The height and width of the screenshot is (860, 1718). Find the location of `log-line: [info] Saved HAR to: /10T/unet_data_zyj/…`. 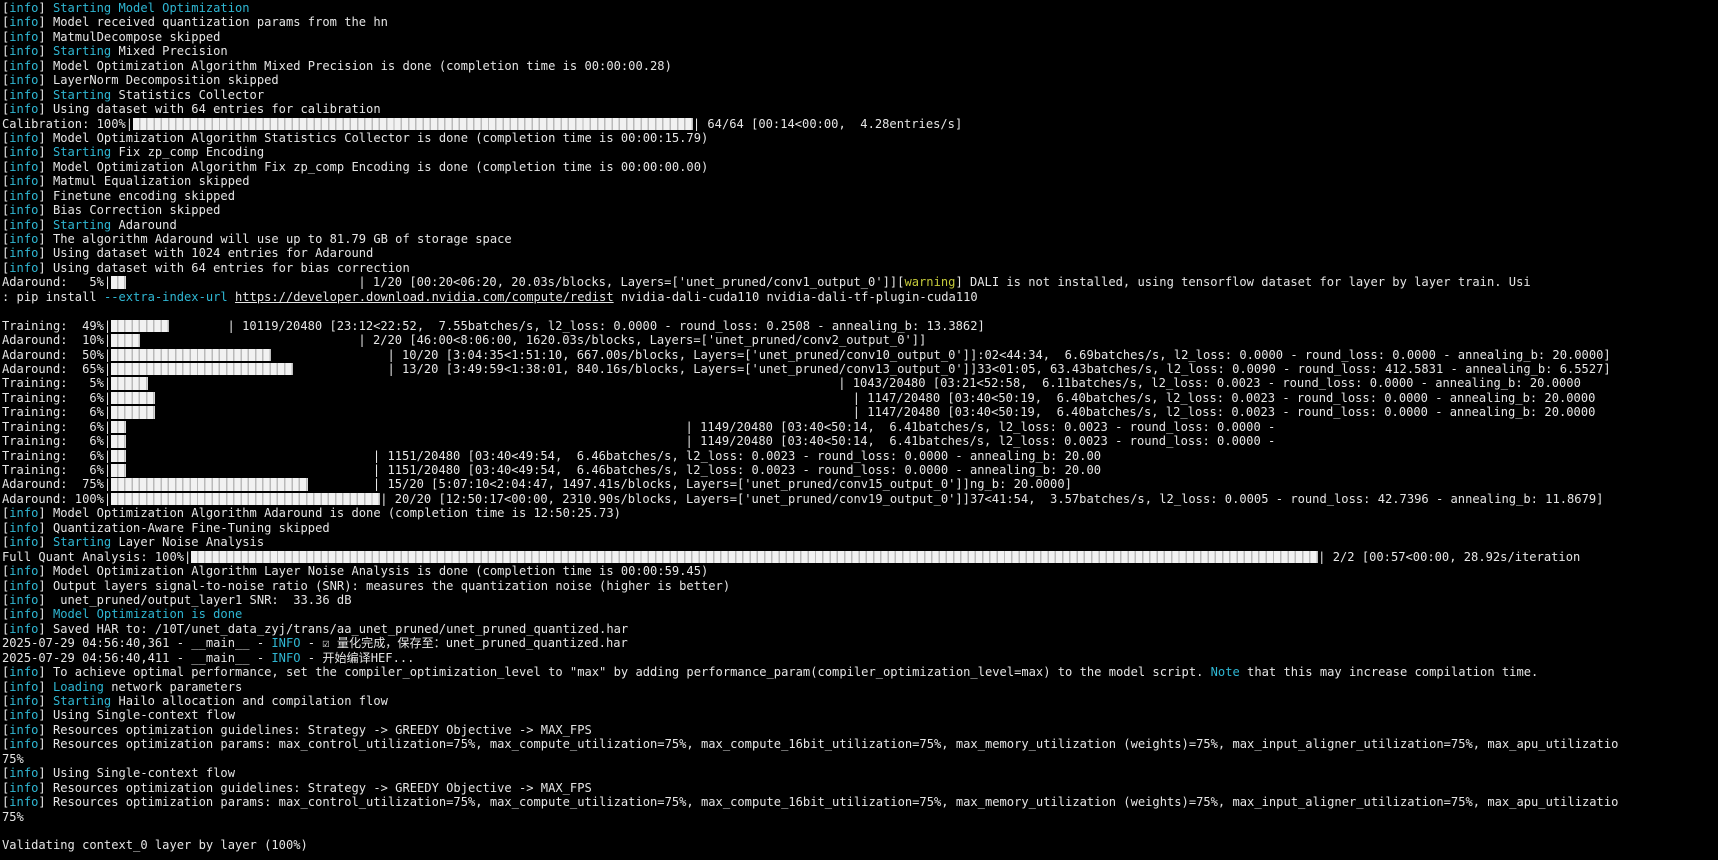

log-line: [info] Saved HAR to: /10T/unet_data_zyj/… is located at coordinates (859, 629).